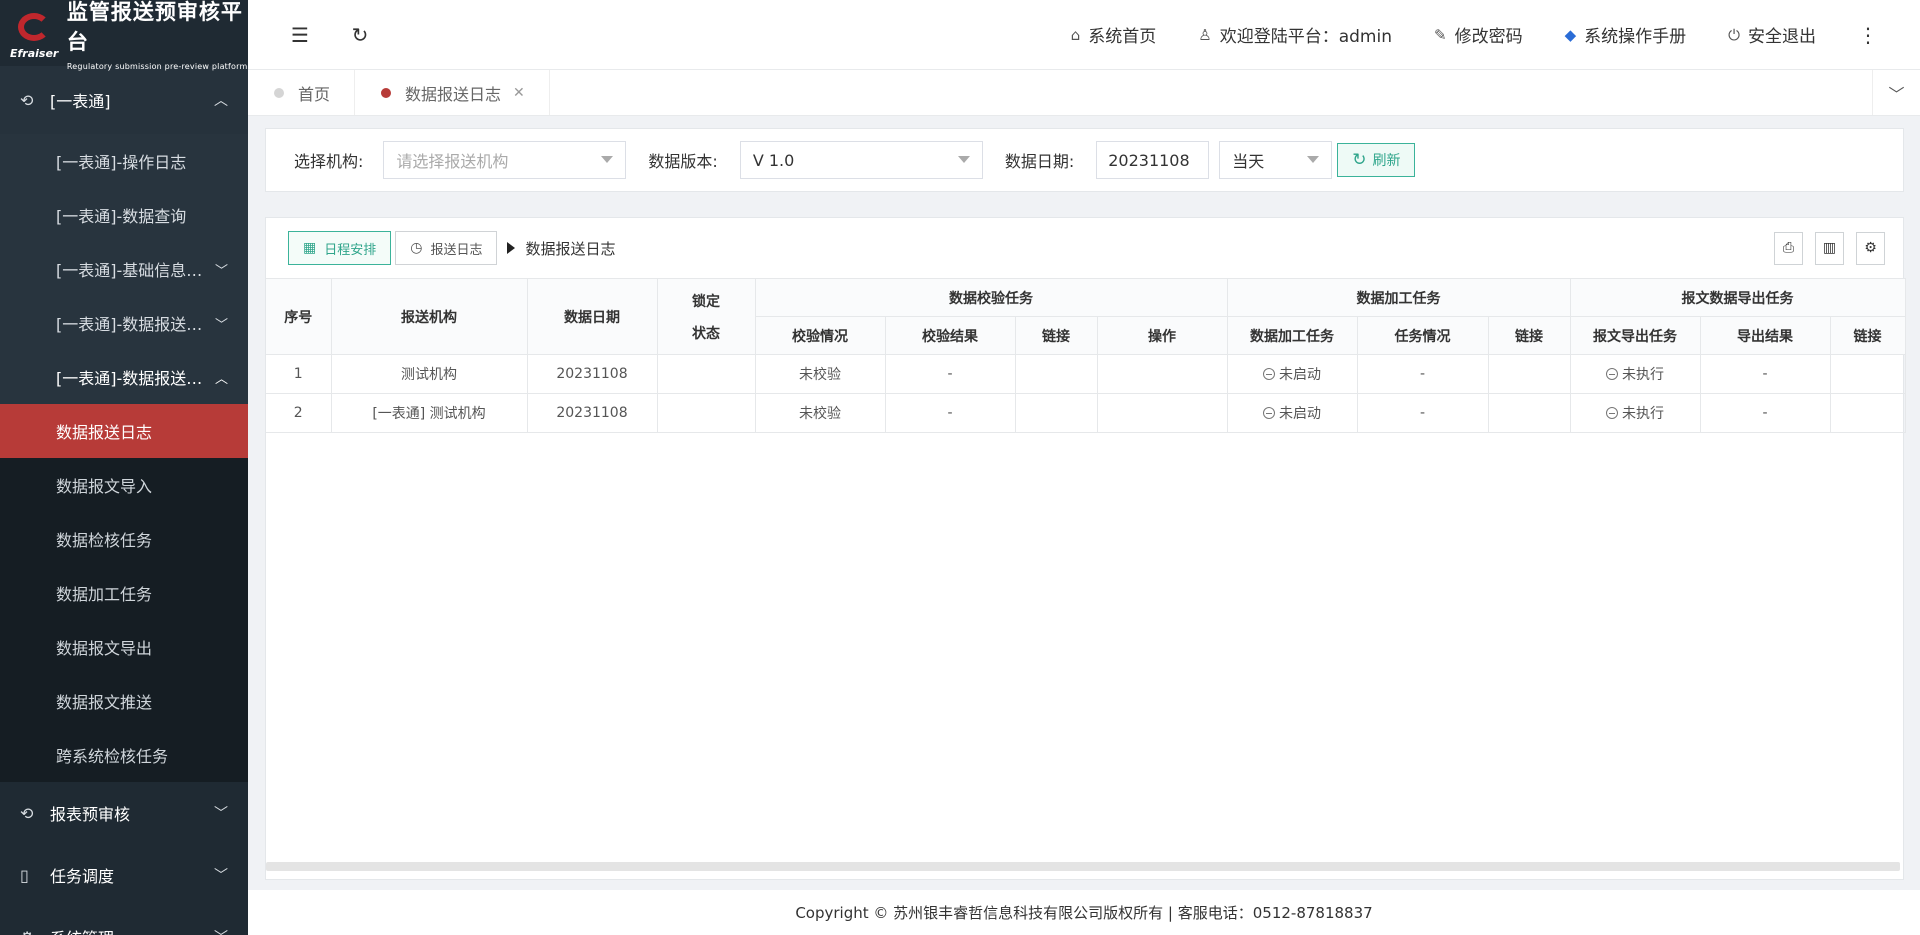  I want to click on submission-log-button: ◷ 报送日志, so click(446, 248).